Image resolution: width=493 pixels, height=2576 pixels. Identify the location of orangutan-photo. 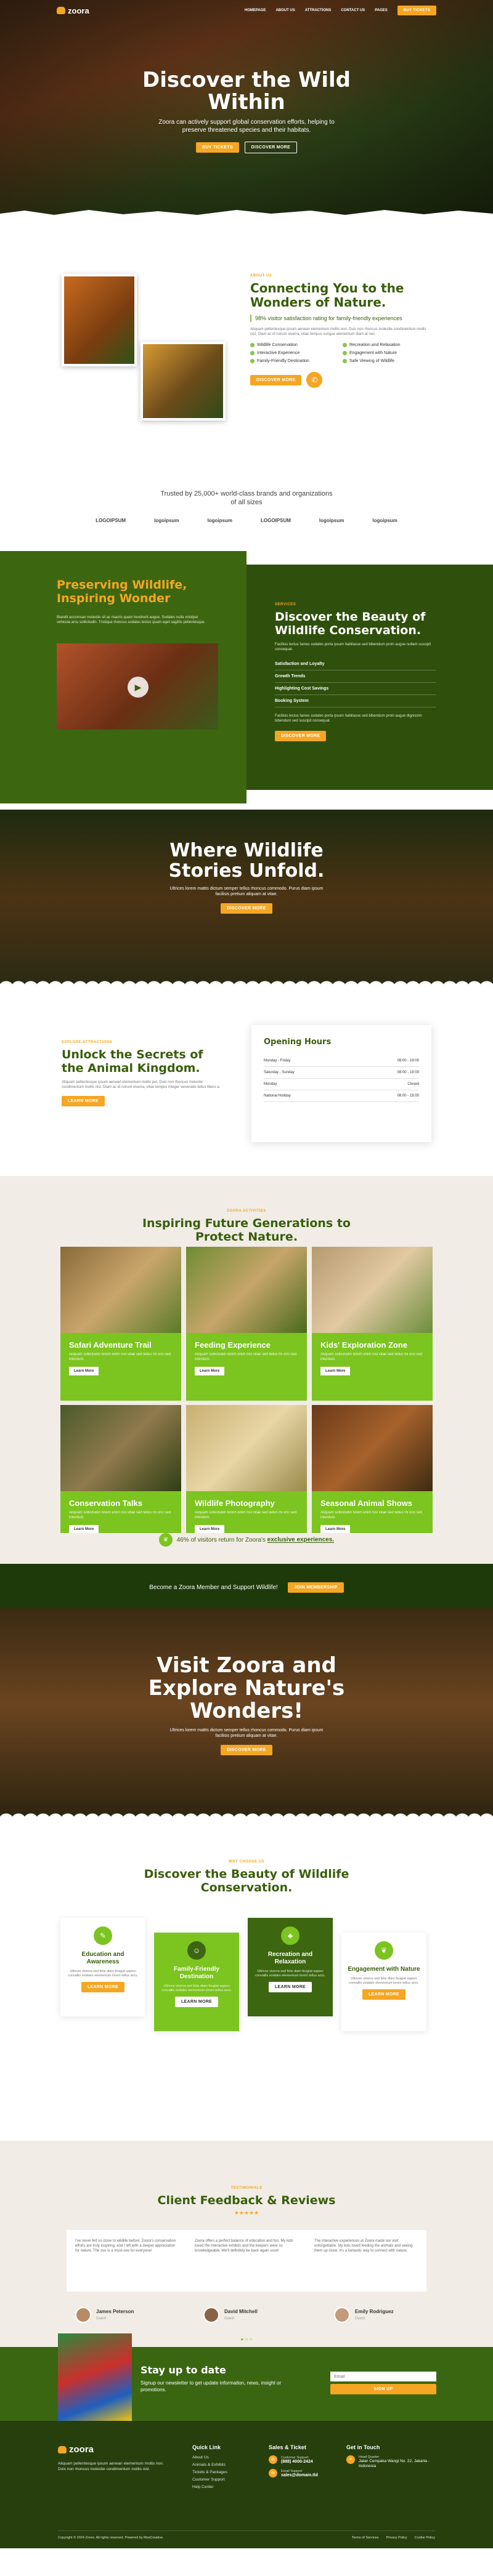
(99, 320).